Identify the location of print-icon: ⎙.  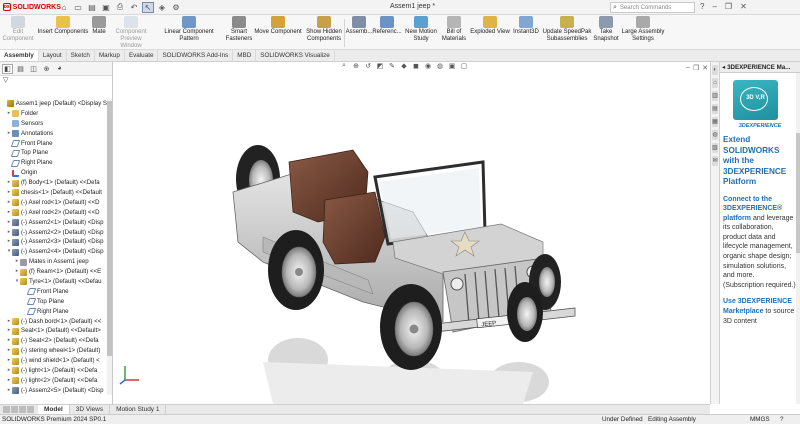
(120, 7).